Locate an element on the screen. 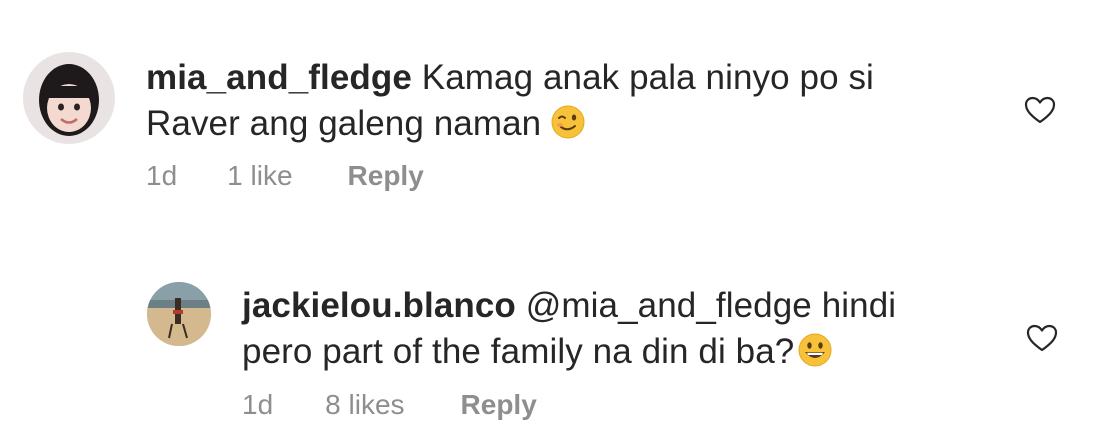 The width and height of the screenshot is (1120, 434). grinning-face-emoji-icon is located at coordinates (815, 350).